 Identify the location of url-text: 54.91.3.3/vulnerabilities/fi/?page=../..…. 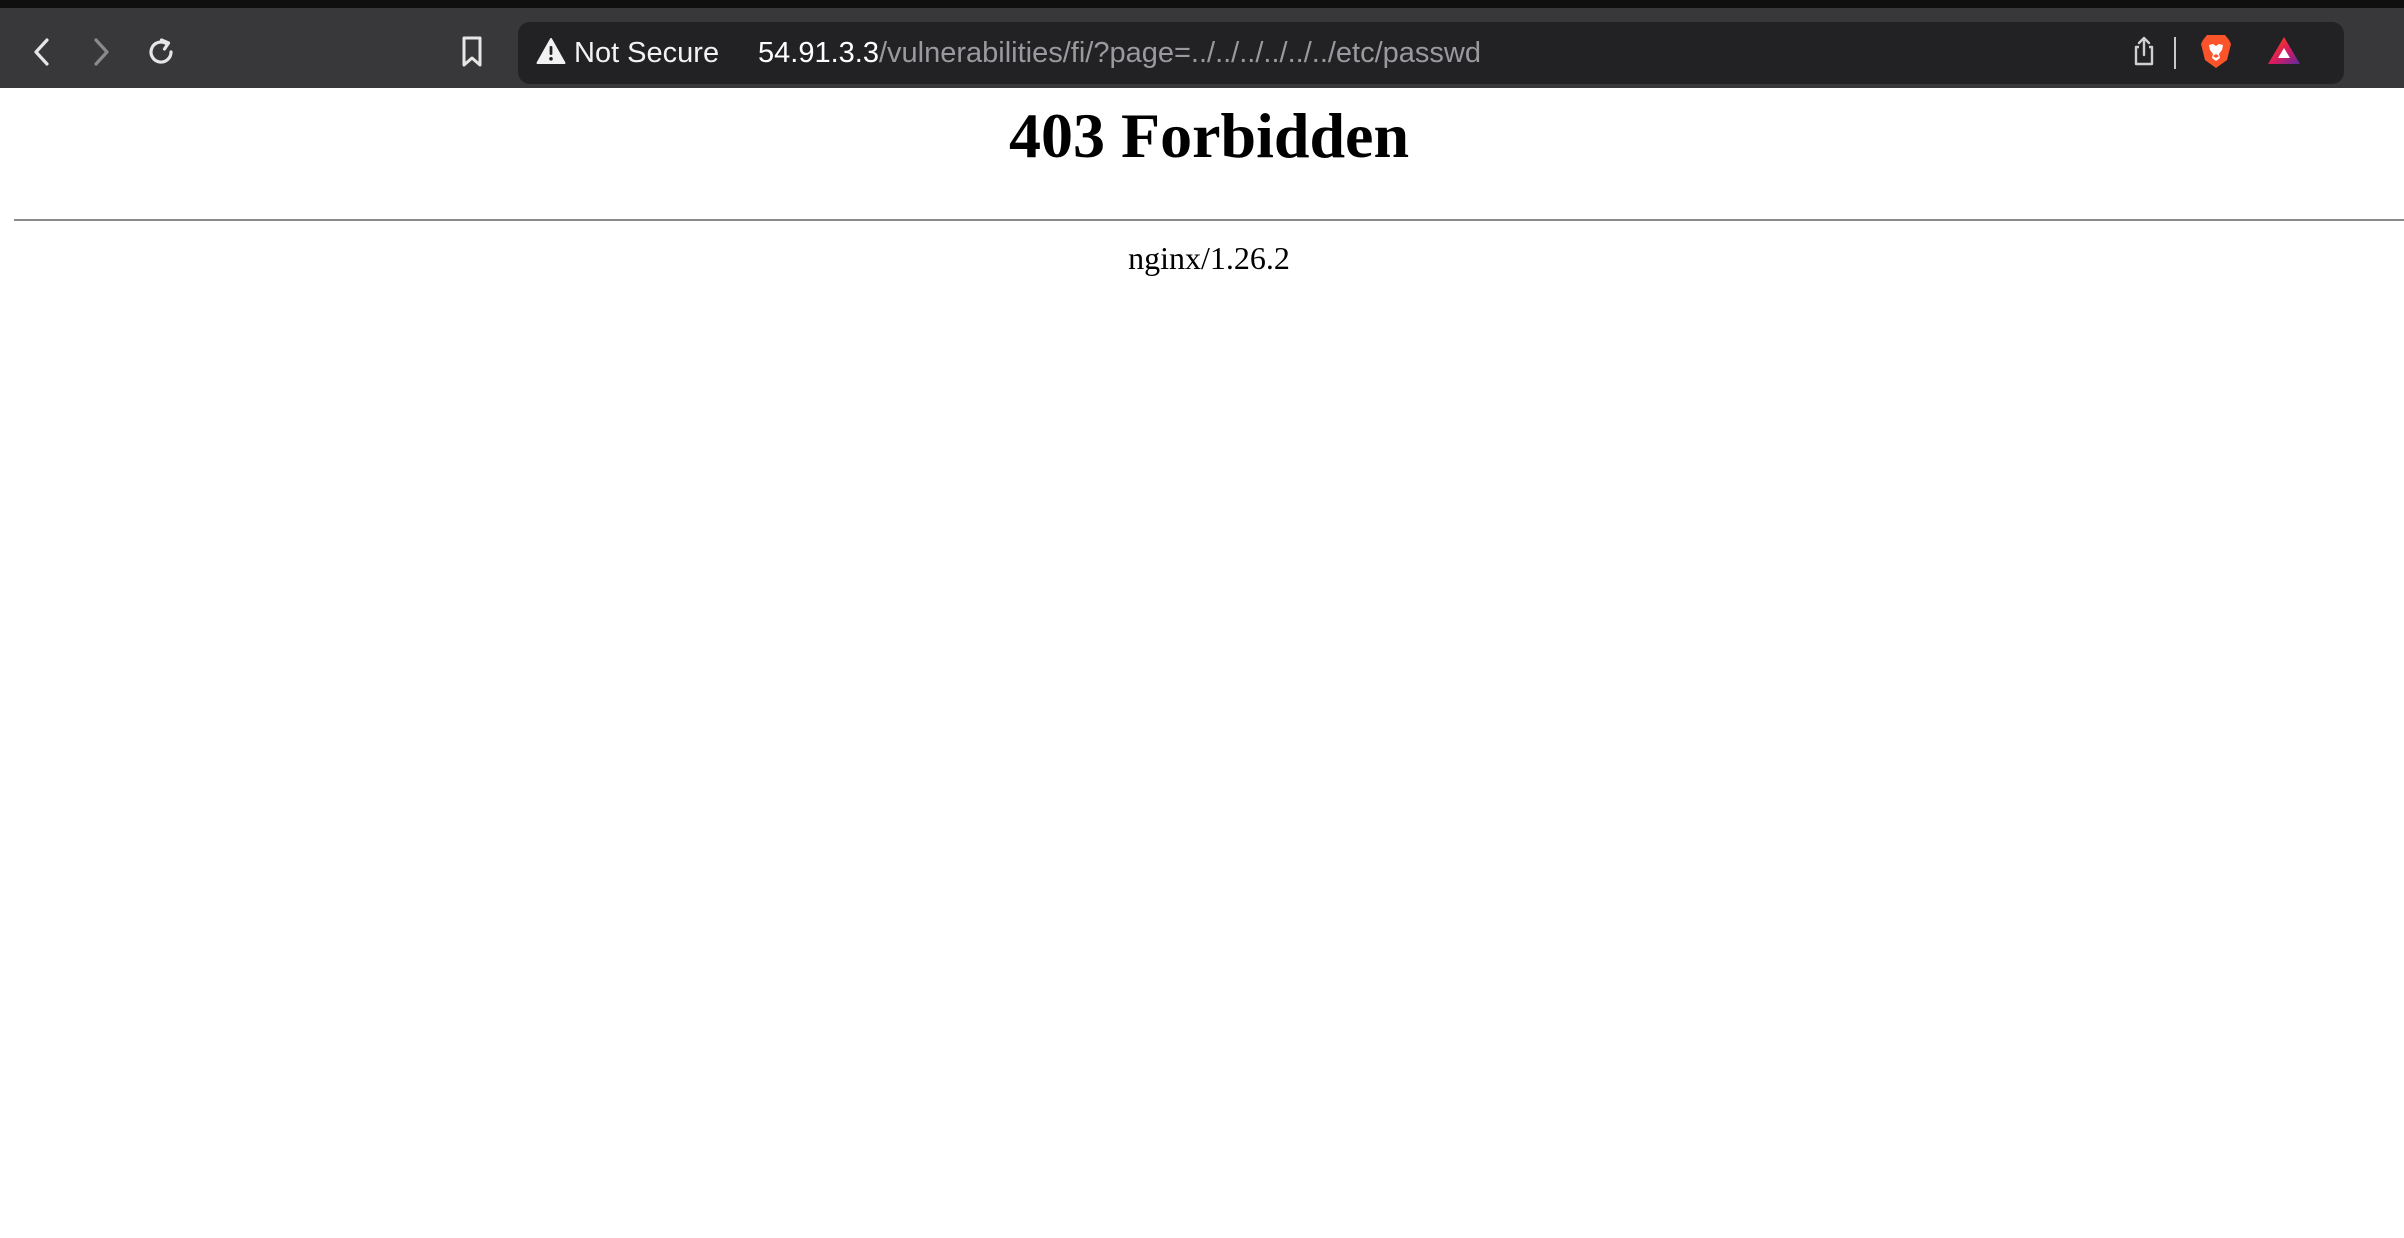
(1119, 53).